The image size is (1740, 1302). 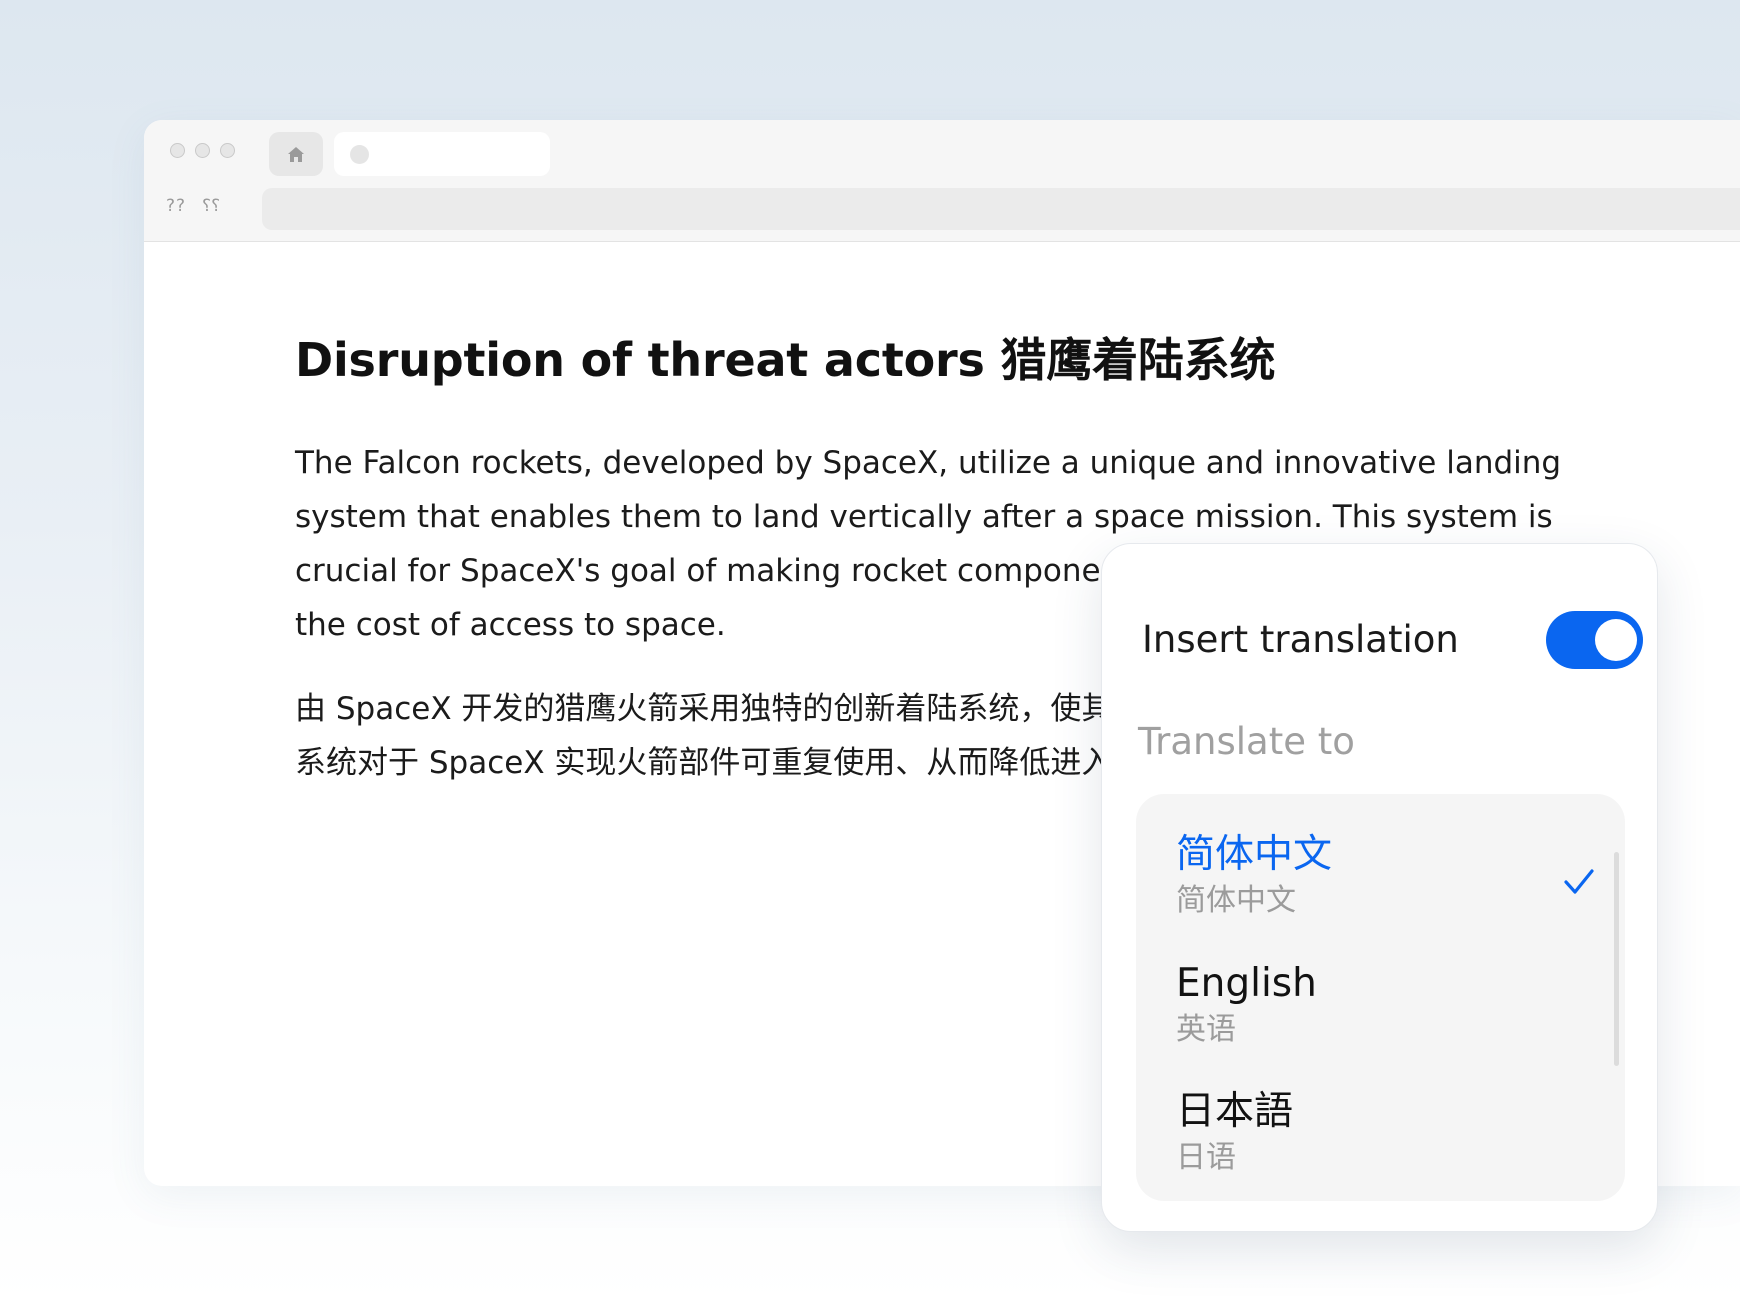 I want to click on maximize-window-button, so click(x=227, y=150).